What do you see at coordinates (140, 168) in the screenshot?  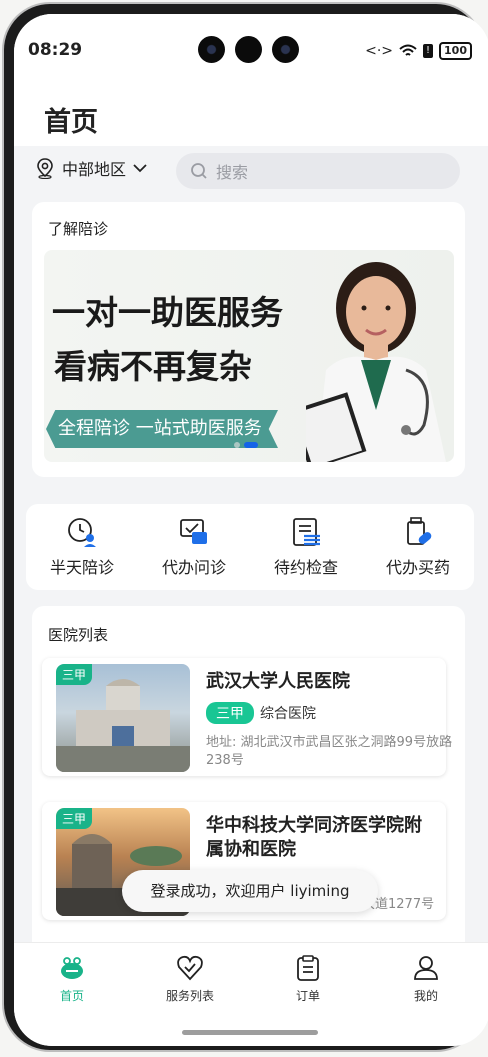 I see `chevron-down-icon` at bounding box center [140, 168].